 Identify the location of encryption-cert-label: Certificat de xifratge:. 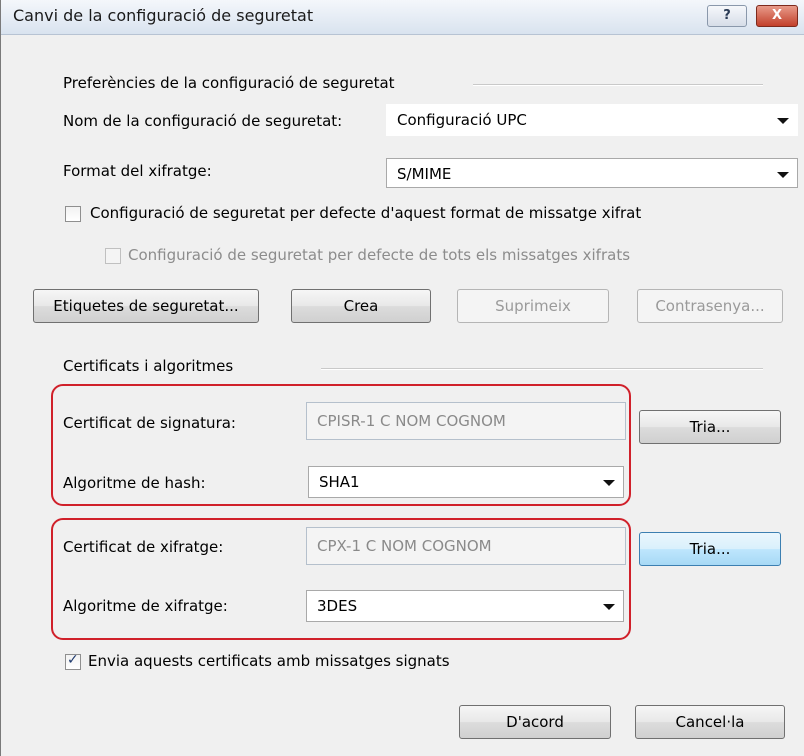
(143, 547).